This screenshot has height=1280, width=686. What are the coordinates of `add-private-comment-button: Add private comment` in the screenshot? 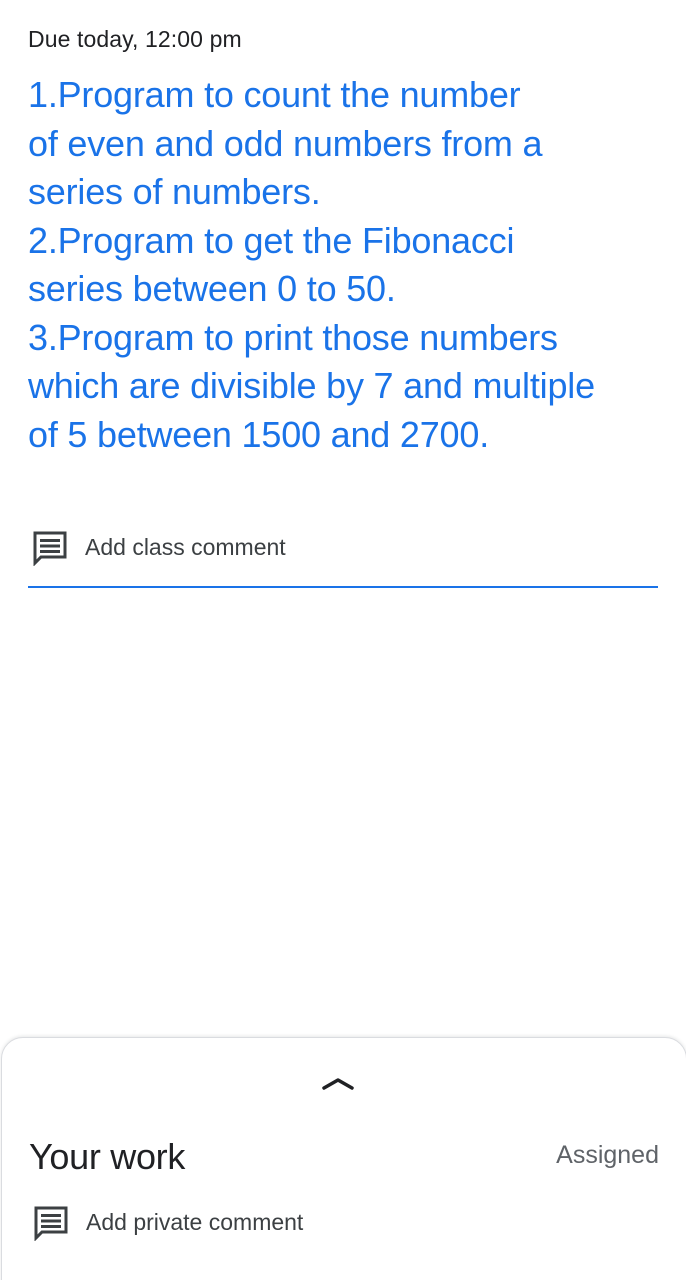 It's located at (229, 1223).